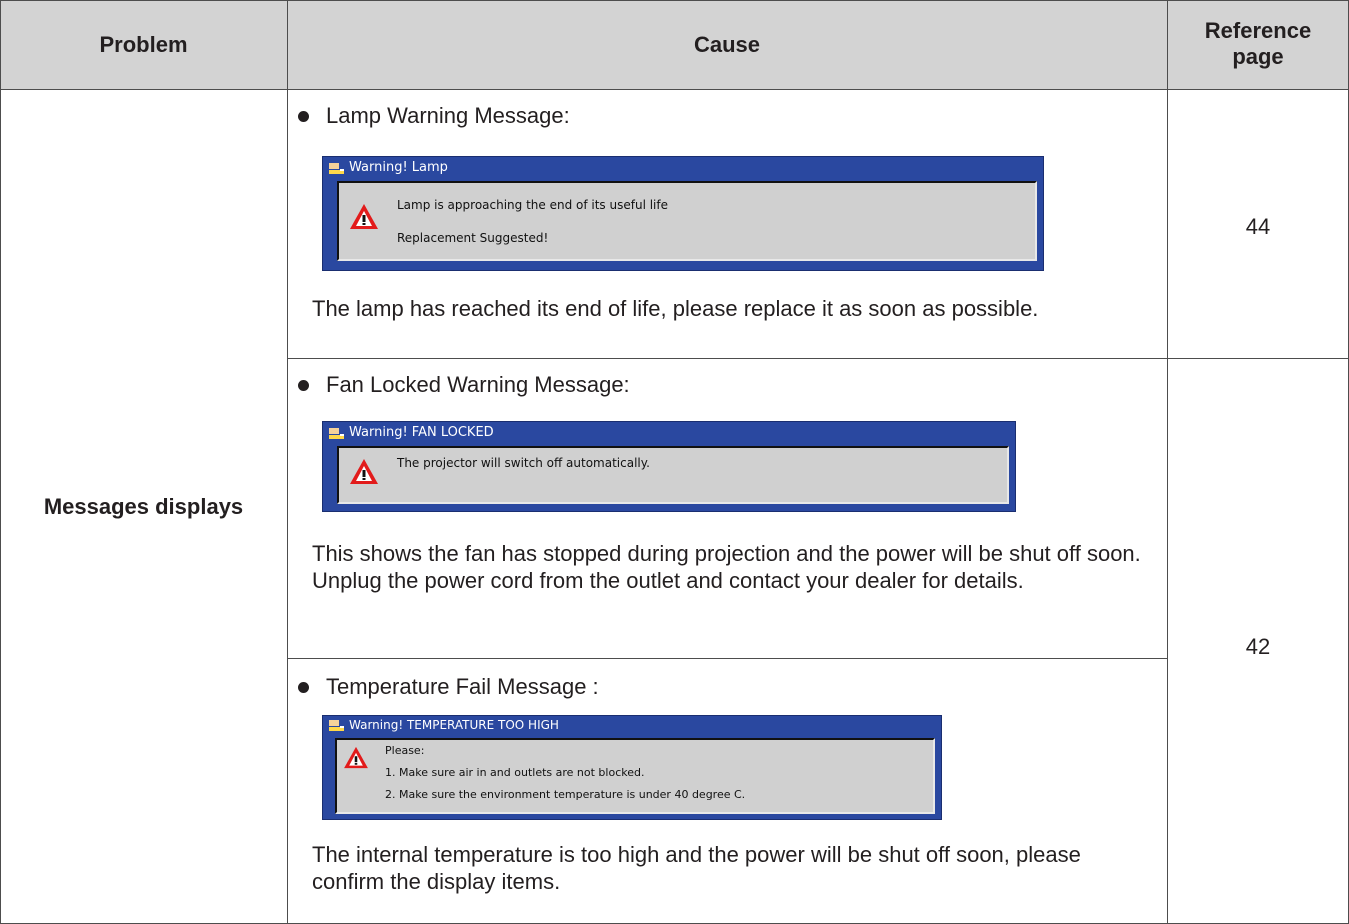 The width and height of the screenshot is (1349, 924). What do you see at coordinates (444, 725) in the screenshot?
I see `window-title: Warning! TEMPERATURE TOO HIGH` at bounding box center [444, 725].